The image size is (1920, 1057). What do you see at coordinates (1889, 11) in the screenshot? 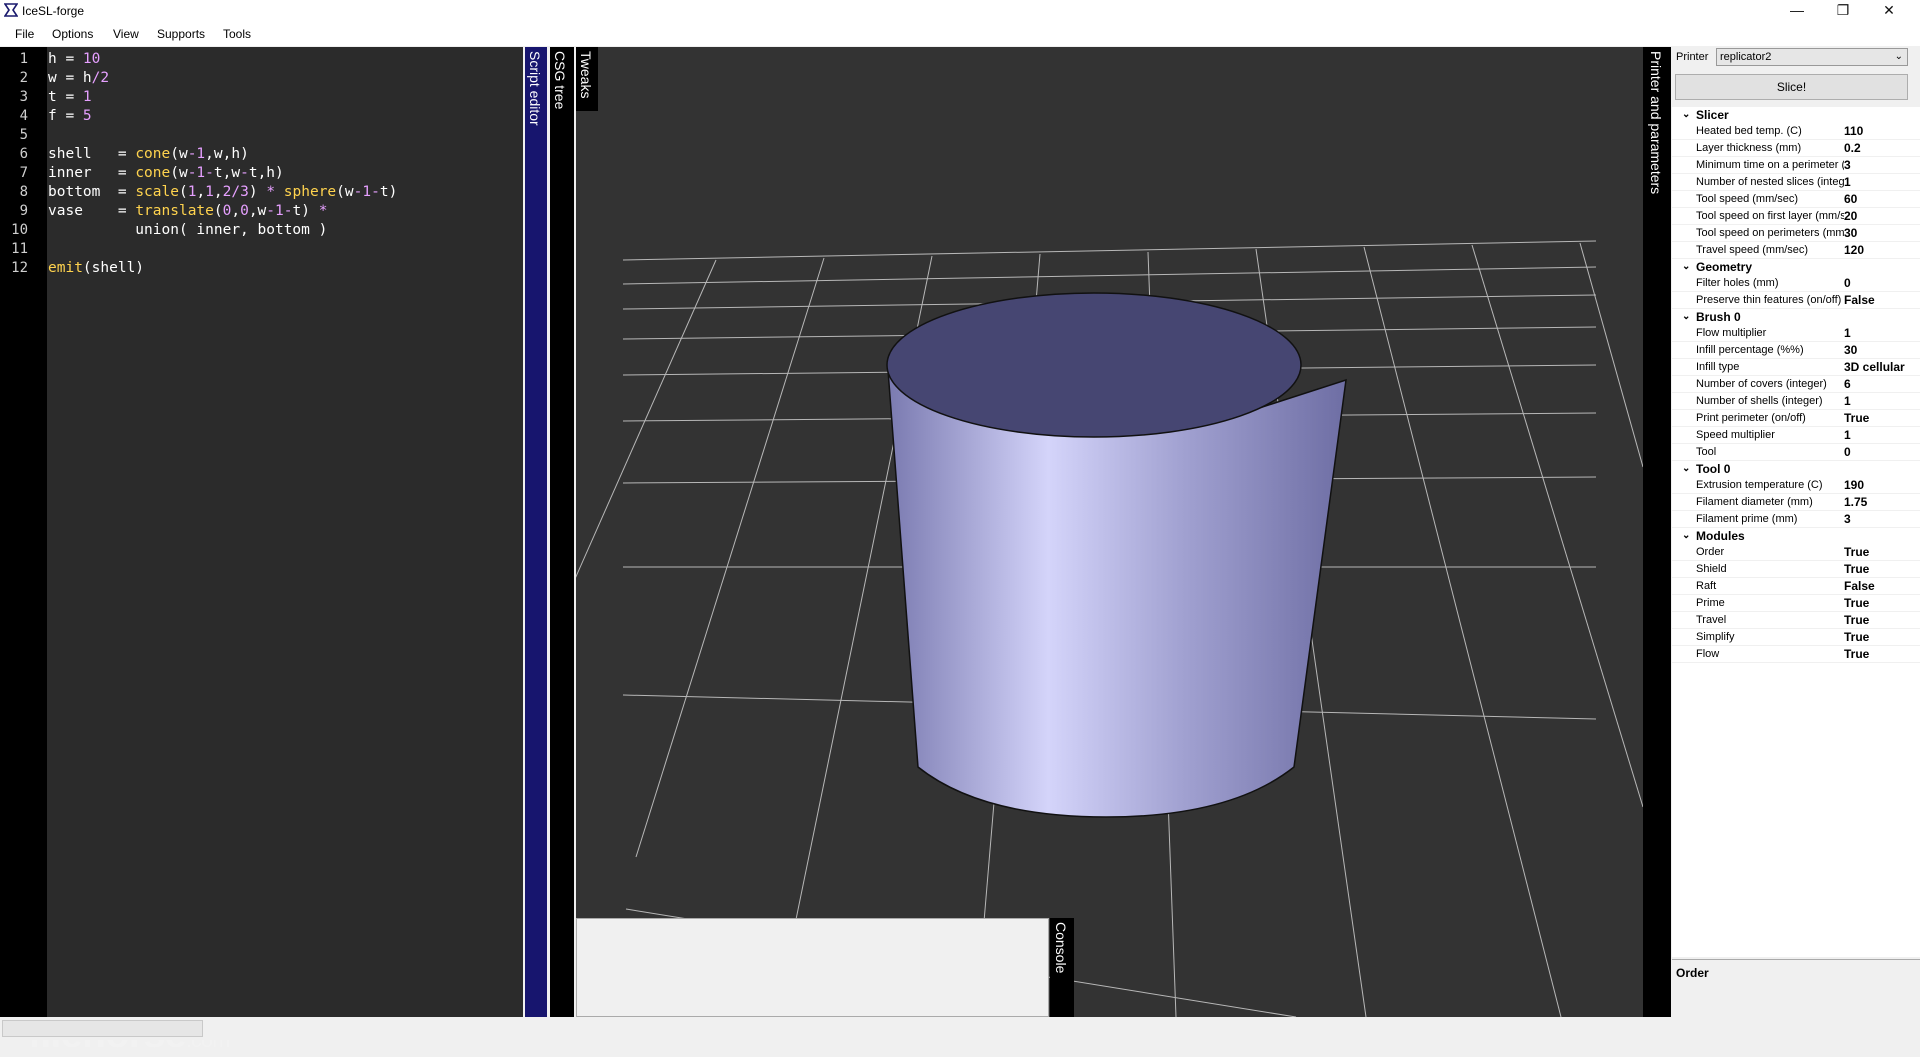
I see `close-button: ✕` at bounding box center [1889, 11].